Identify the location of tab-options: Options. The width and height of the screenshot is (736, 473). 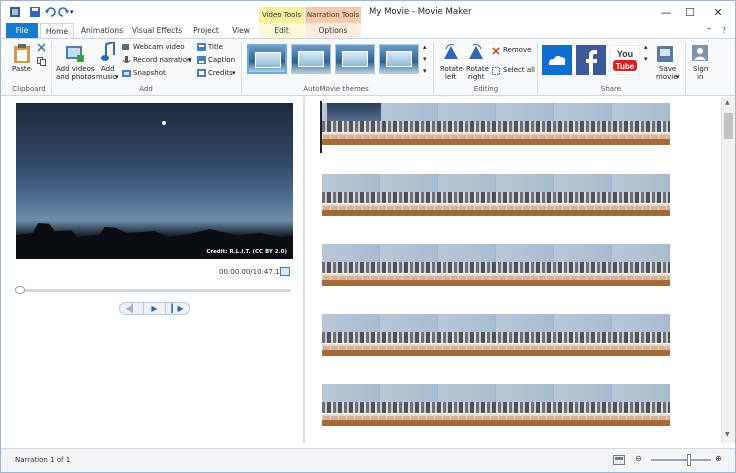
(333, 30).